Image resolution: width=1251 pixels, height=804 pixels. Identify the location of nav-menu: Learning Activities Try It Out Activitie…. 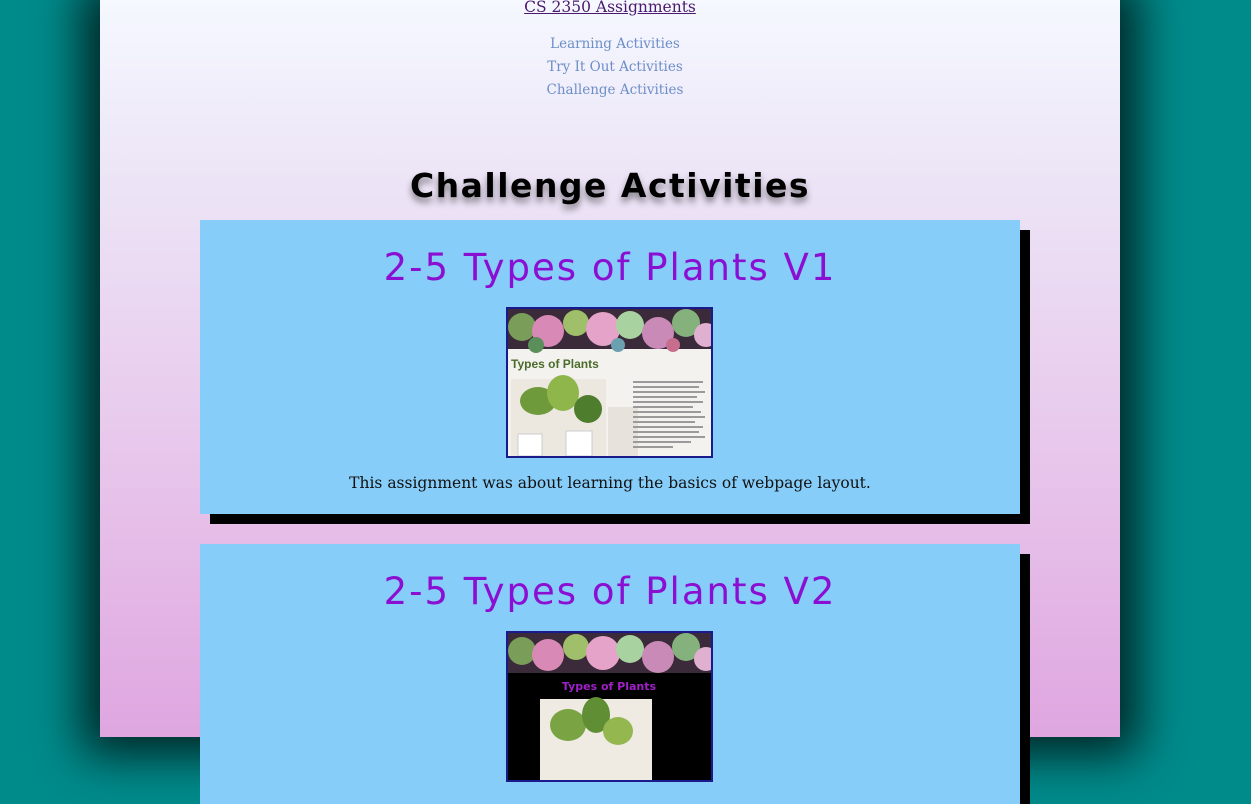
(610, 67).